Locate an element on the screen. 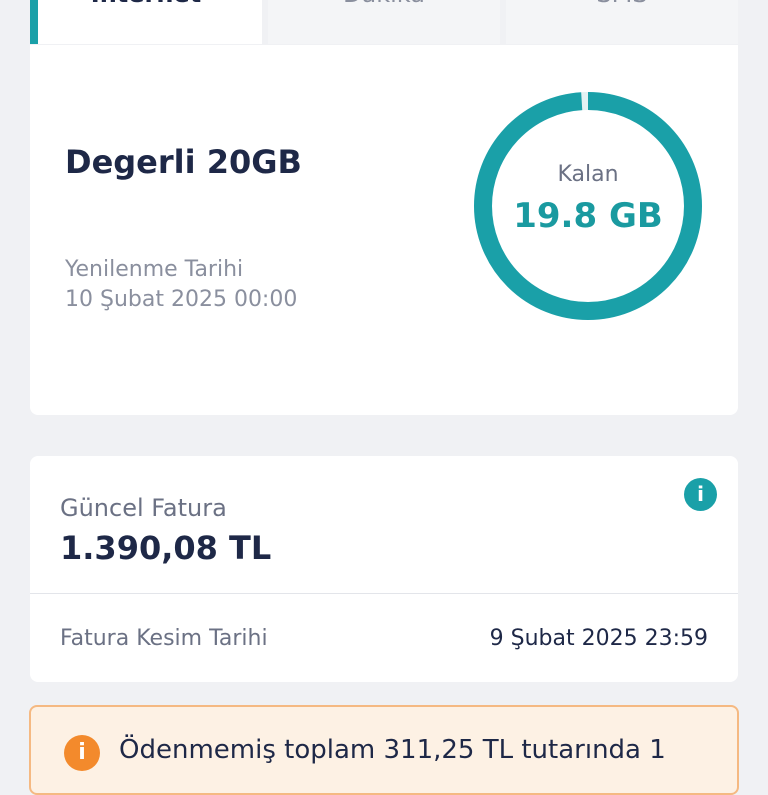 This screenshot has width=768, height=795. tab-internet-label: İnternet is located at coordinates (146, 4).